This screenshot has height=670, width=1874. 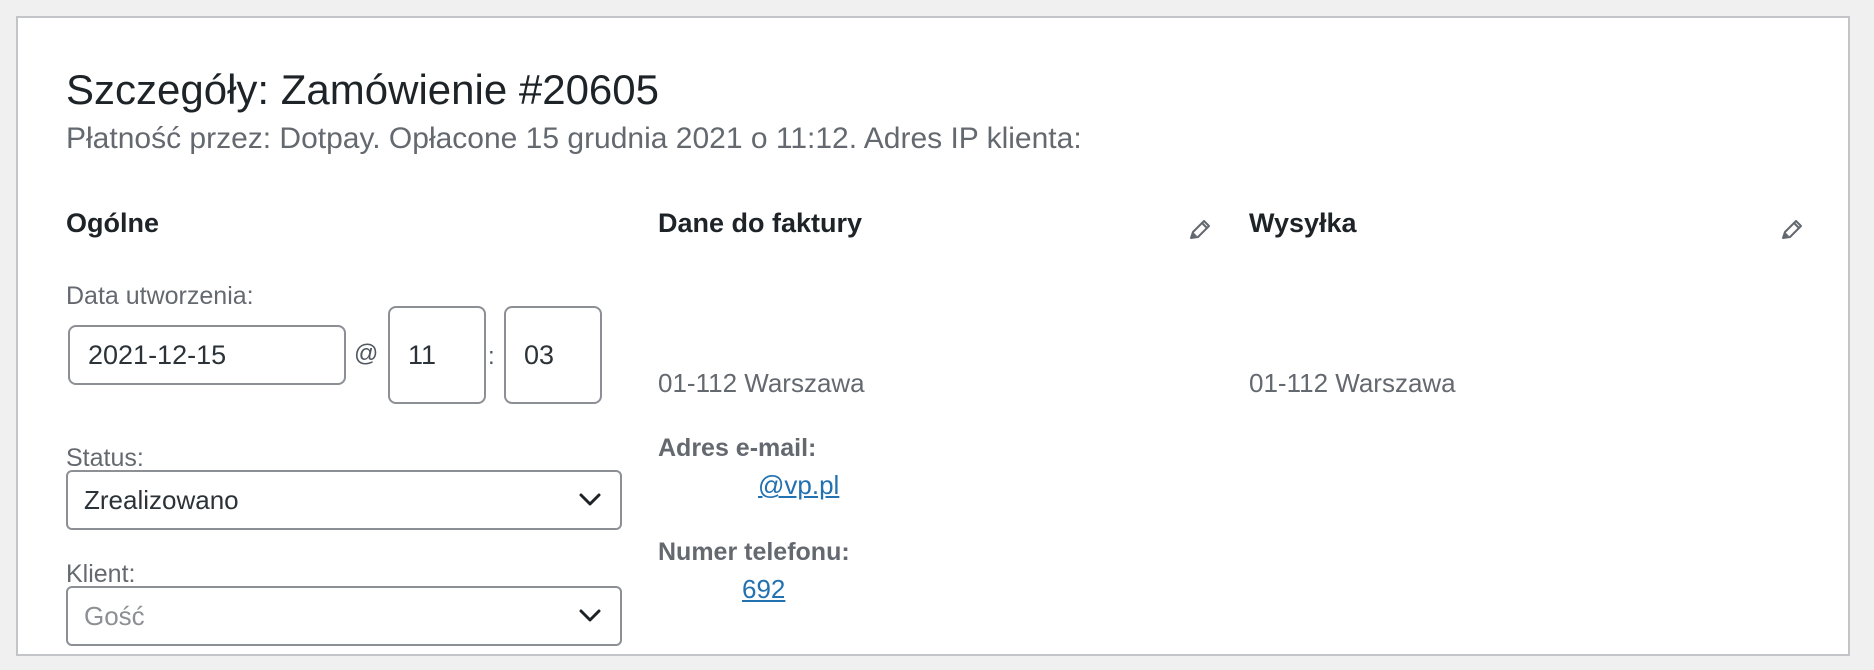 I want to click on customer-value: Gość, so click(x=114, y=615).